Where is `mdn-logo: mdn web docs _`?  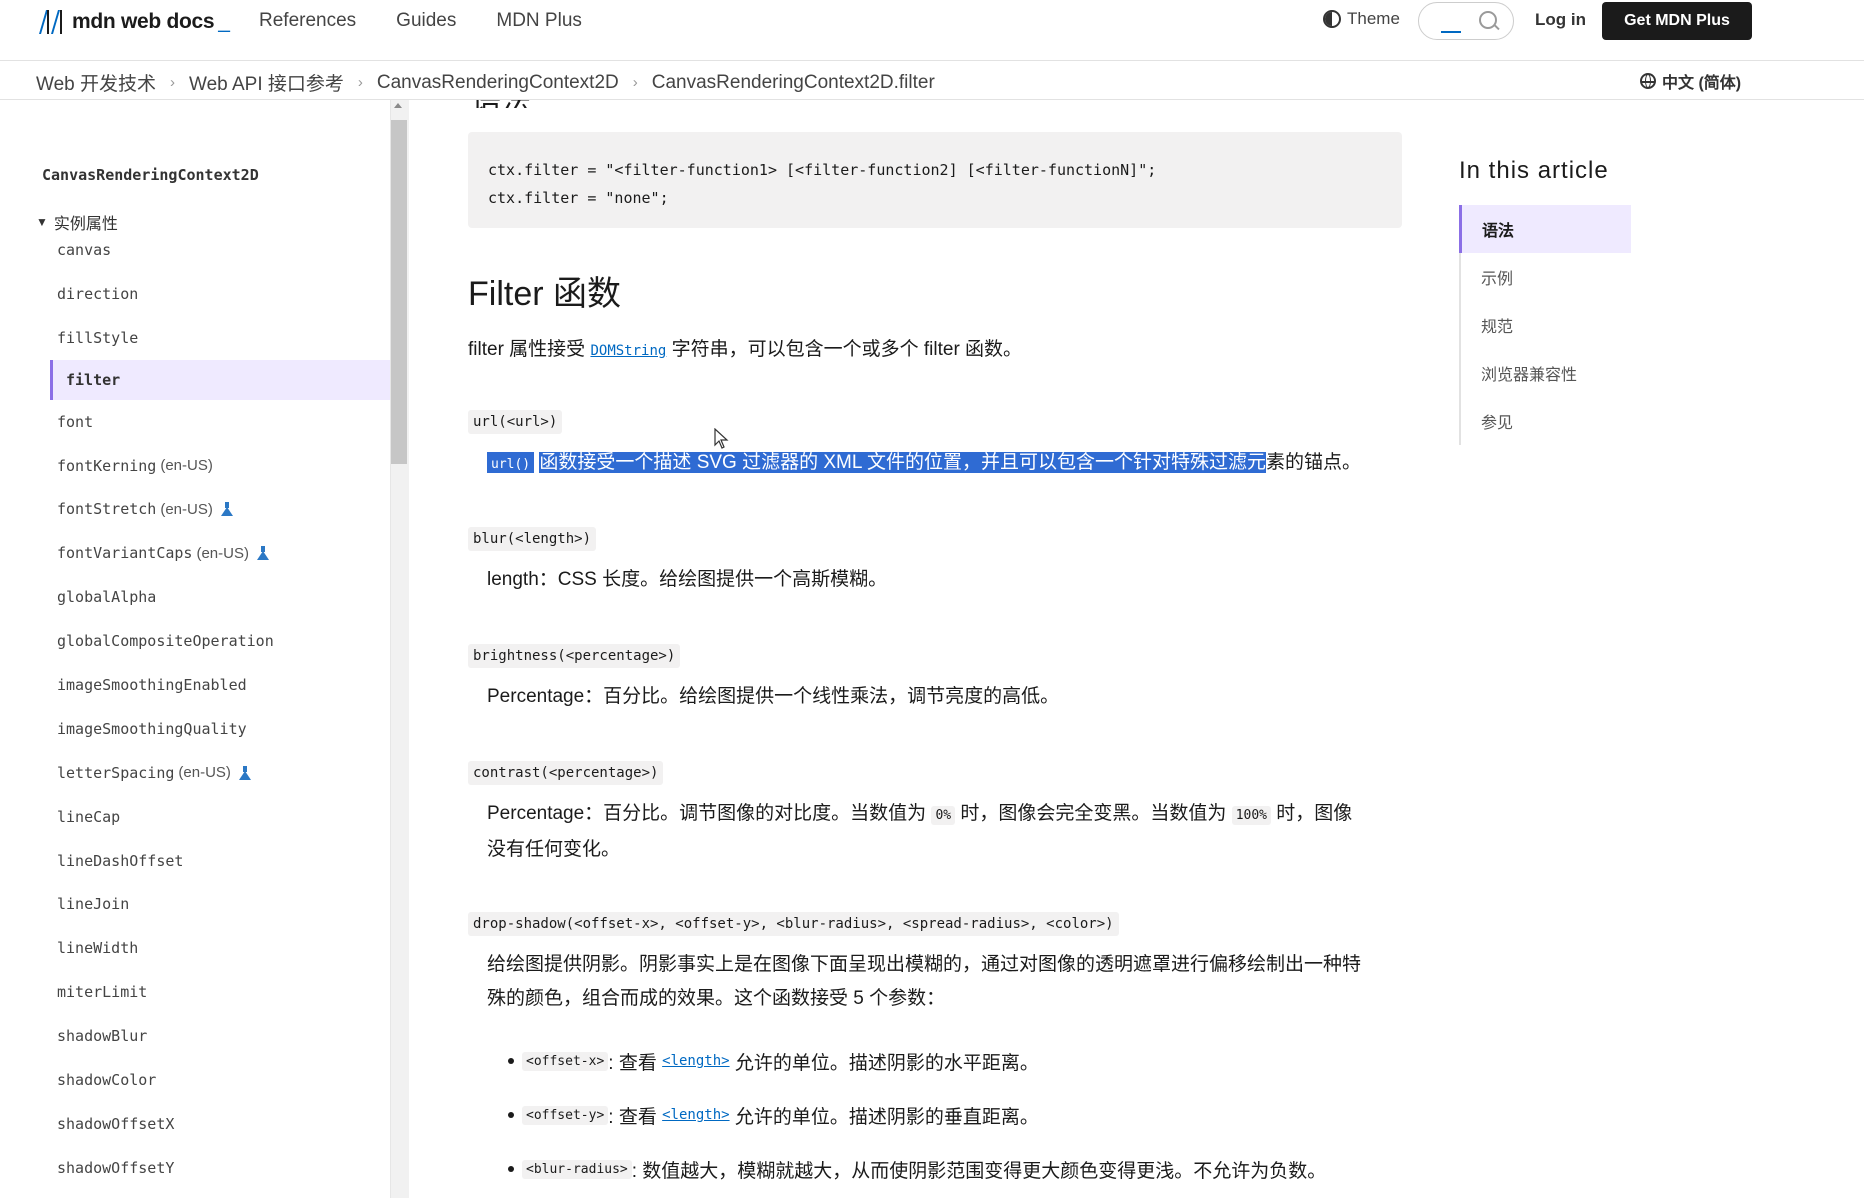
mdn-logo: mdn web docs _ is located at coordinates (133, 22).